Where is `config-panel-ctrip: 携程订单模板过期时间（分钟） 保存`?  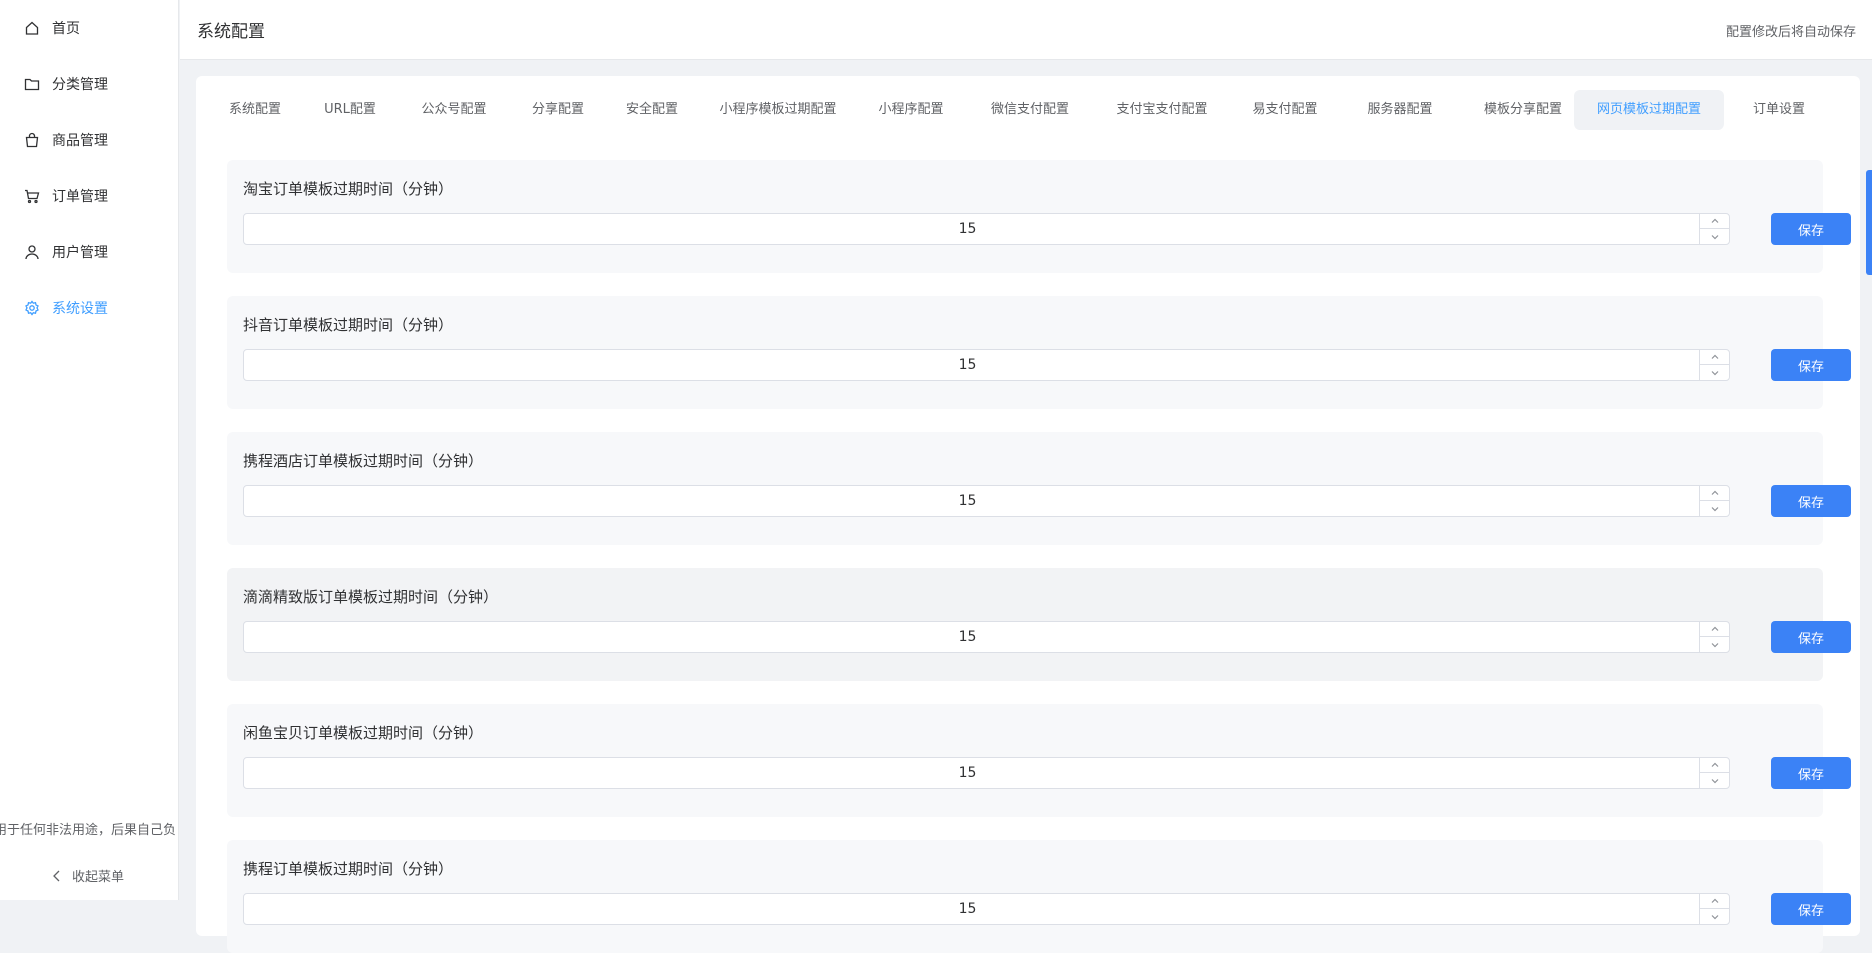
config-panel-ctrip: 携程订单模板过期时间（分钟） 保存 is located at coordinates (1039, 896).